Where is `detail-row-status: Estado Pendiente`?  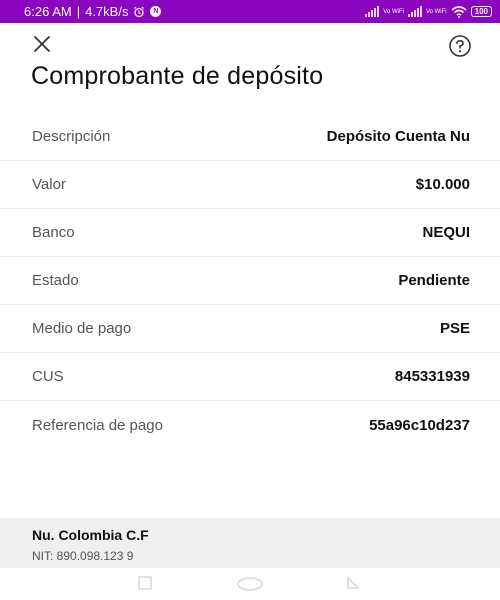 detail-row-status: Estado Pendiente is located at coordinates (250, 281).